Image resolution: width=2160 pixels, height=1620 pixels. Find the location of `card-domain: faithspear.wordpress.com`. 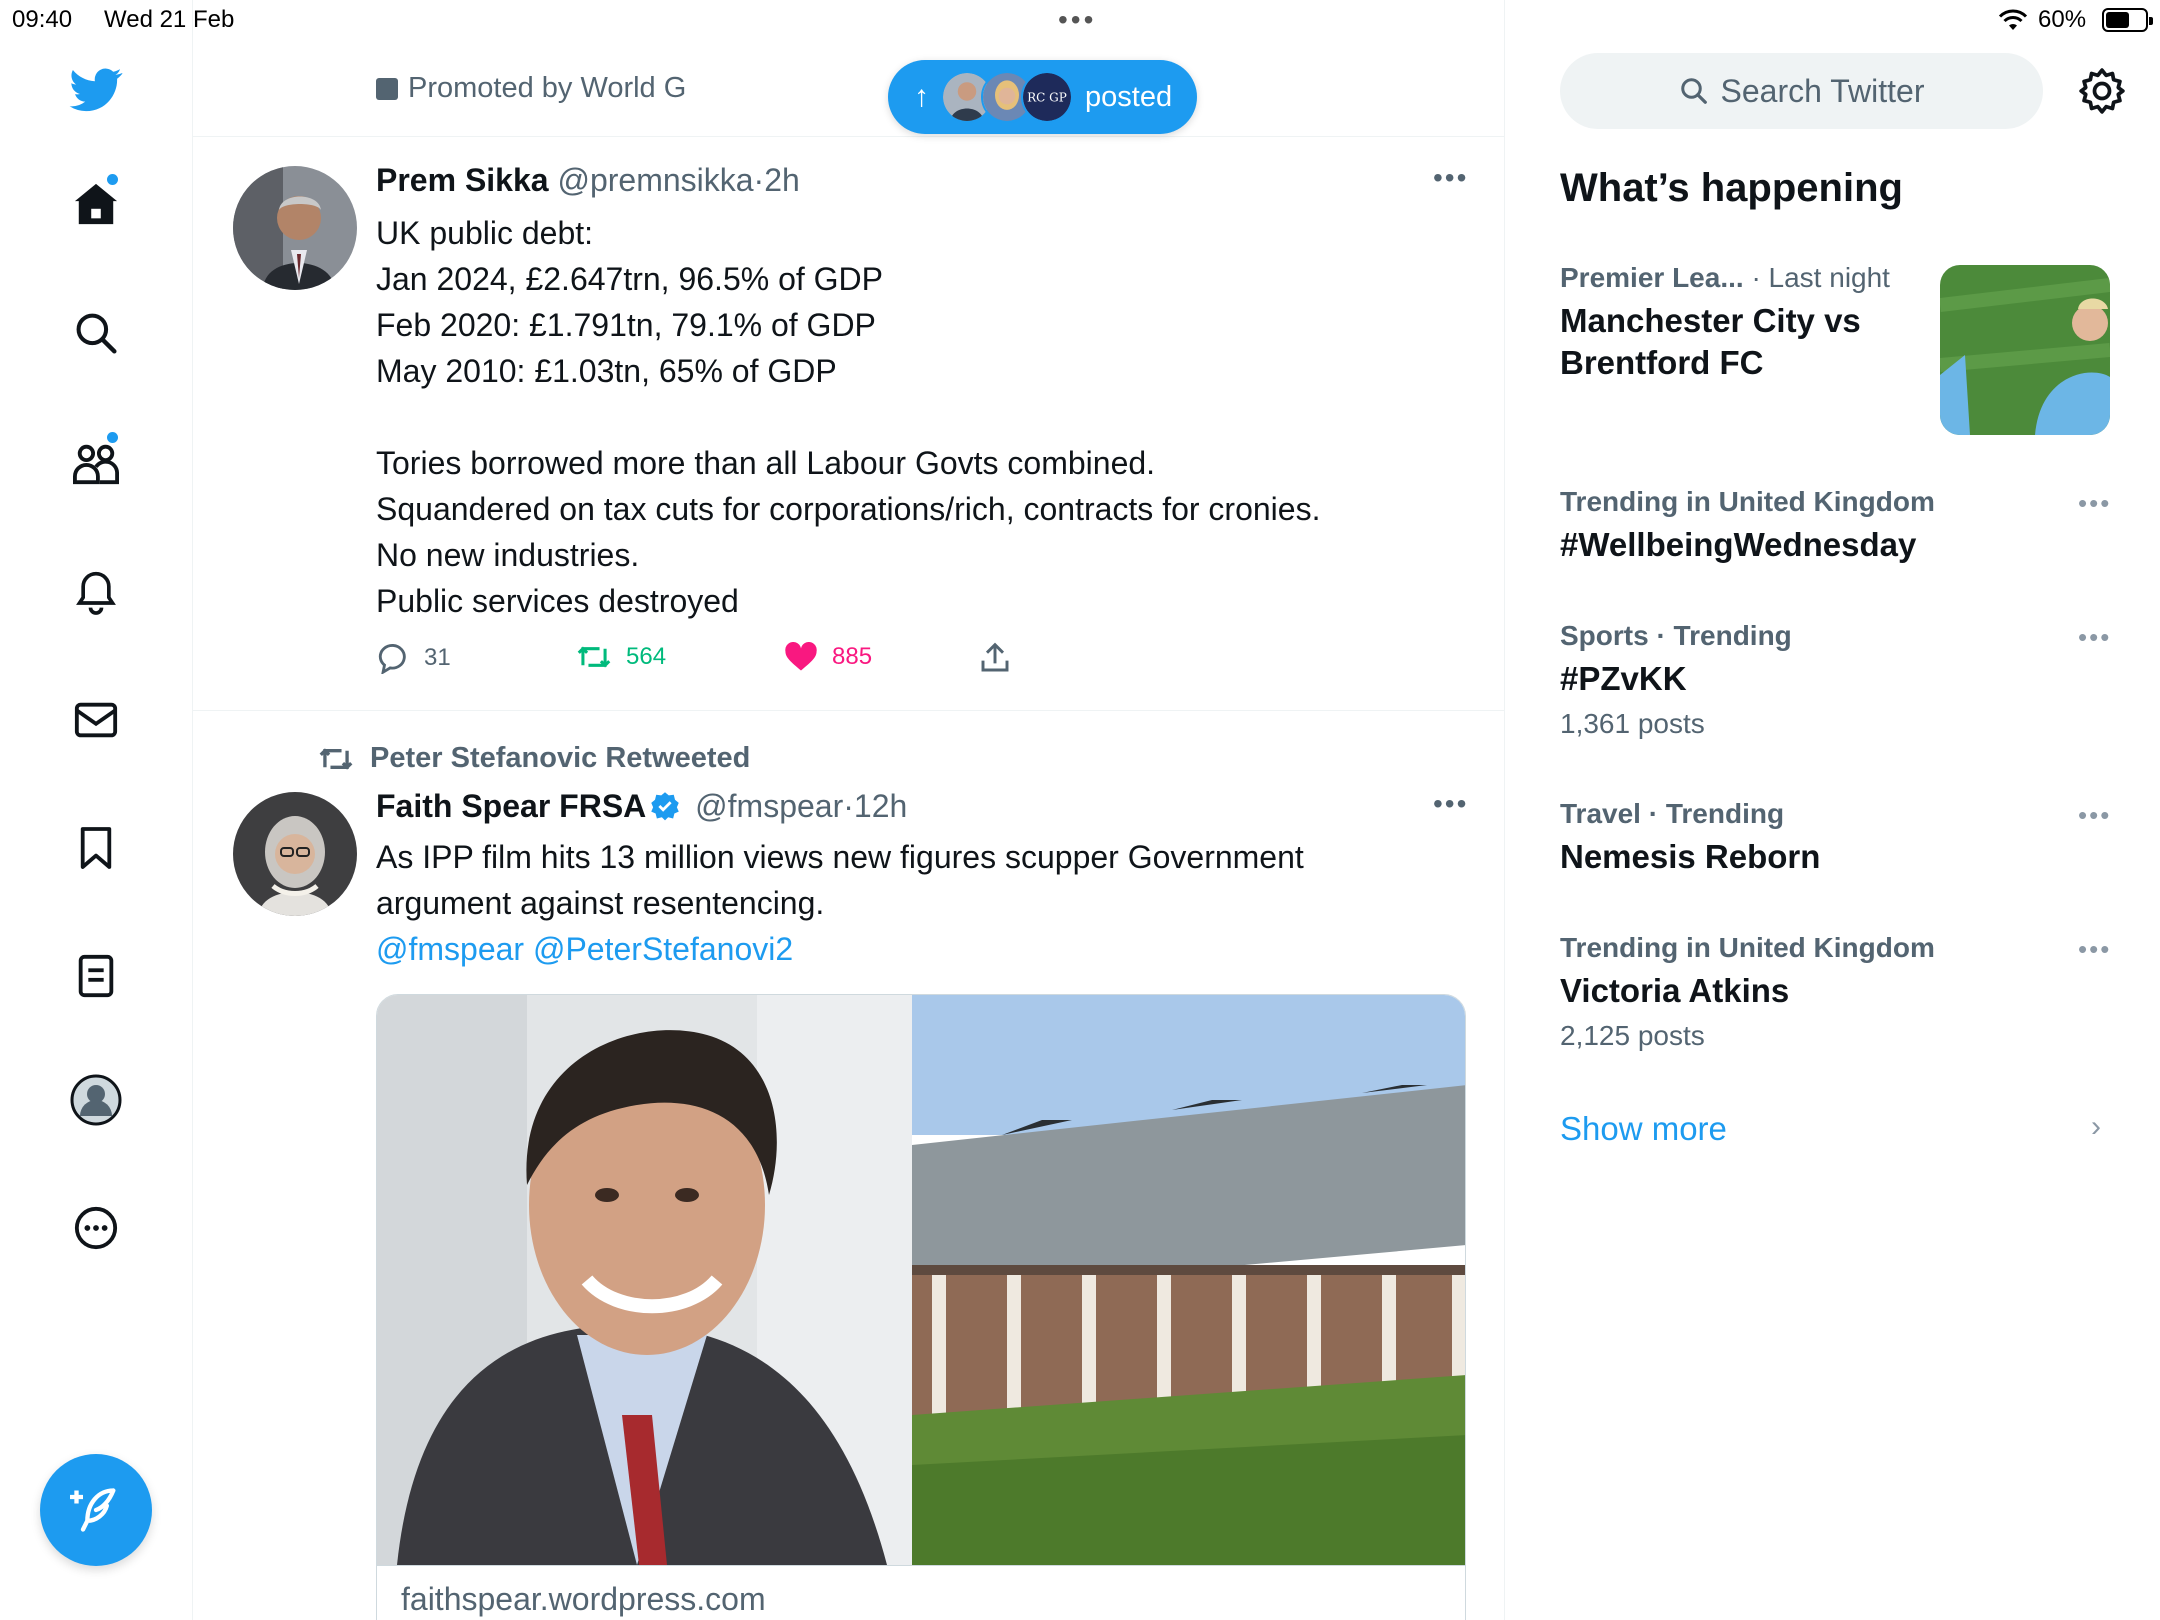

card-domain: faithspear.wordpress.com is located at coordinates (583, 1599).